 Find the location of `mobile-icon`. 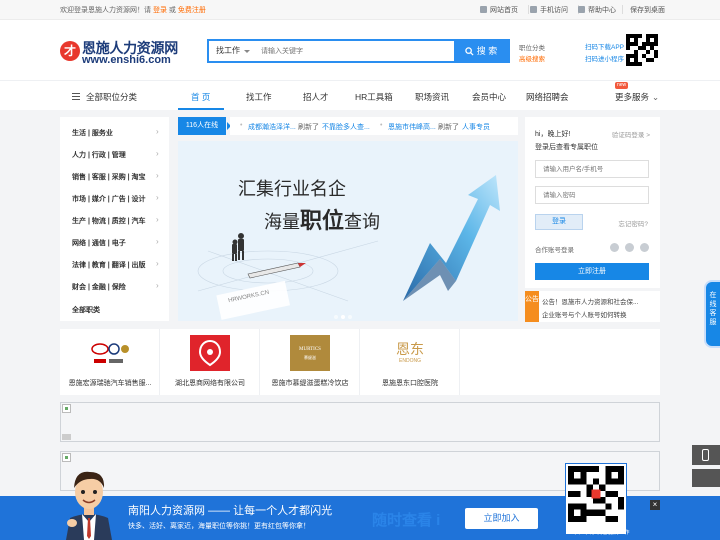

mobile-icon is located at coordinates (706, 455).